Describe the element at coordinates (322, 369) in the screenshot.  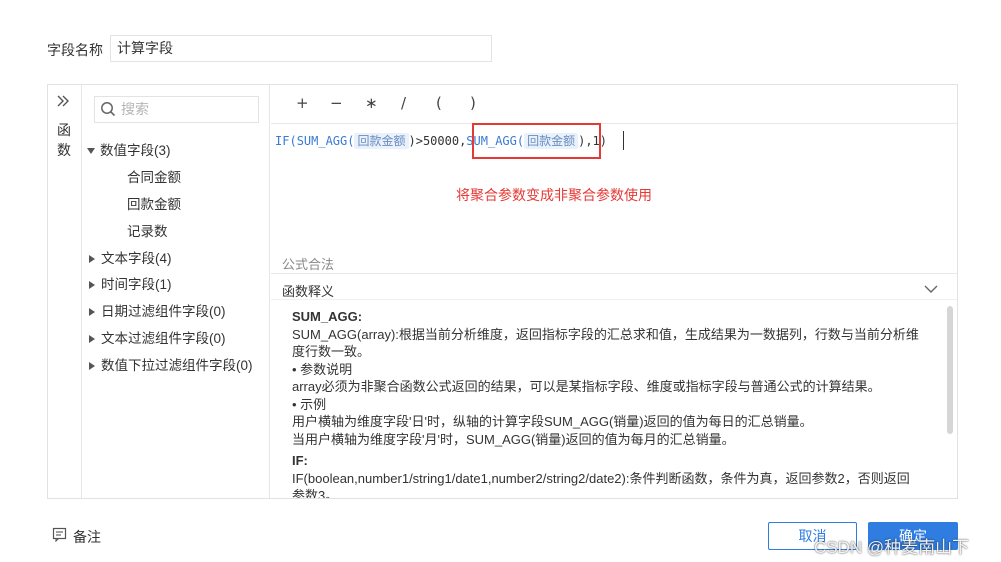
I see `param-header: • 参数说明` at that location.